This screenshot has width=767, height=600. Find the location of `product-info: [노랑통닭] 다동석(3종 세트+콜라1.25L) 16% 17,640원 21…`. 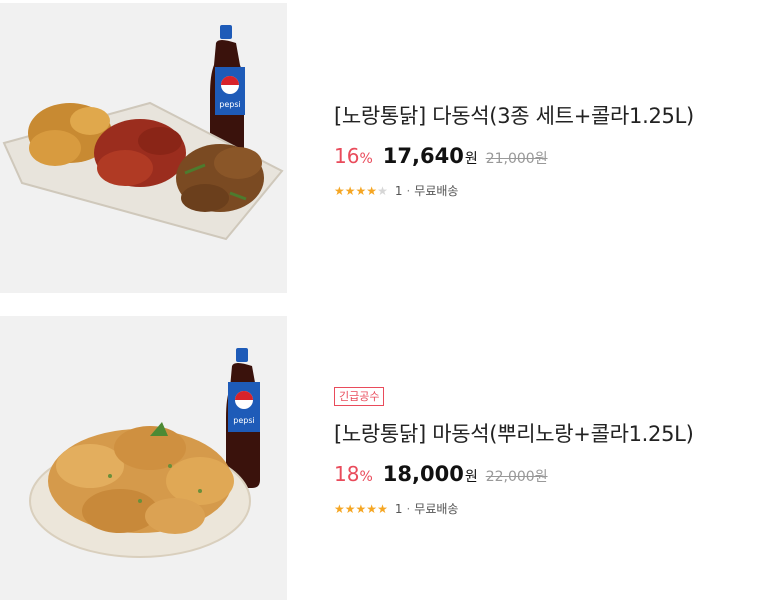

product-info: [노랑통닭] 다동석(3종 세트+콜라1.25L) 16% 17,640원 21… is located at coordinates (545, 150).